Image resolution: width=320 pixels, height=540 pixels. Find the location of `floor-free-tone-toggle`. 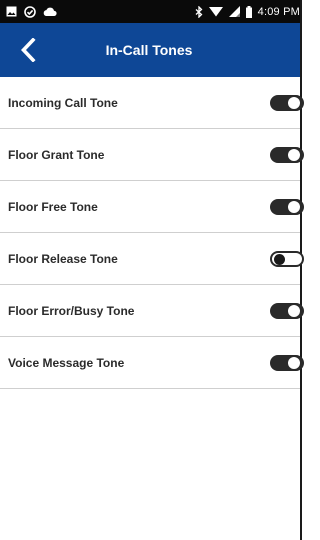

floor-free-tone-toggle is located at coordinates (287, 207).